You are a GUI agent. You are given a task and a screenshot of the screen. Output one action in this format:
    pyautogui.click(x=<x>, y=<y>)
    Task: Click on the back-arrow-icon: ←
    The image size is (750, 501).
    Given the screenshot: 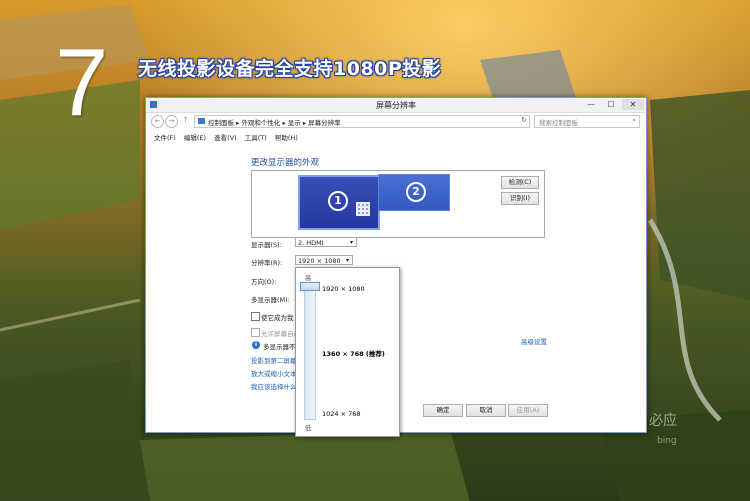 What is the action you would take?
    pyautogui.click(x=157, y=121)
    